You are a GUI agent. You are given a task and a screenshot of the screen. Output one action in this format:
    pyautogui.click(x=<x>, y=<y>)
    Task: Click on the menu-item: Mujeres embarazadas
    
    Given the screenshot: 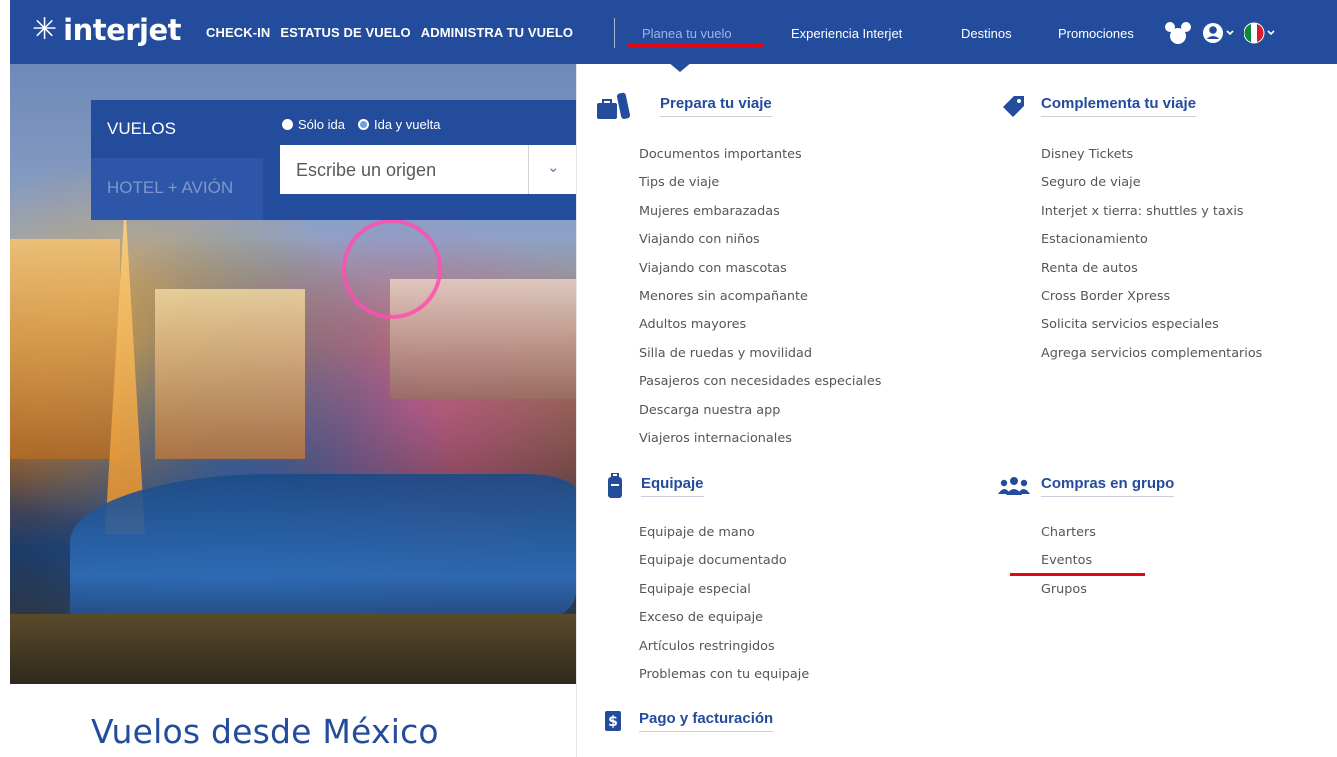 What is the action you would take?
    pyautogui.click(x=760, y=212)
    